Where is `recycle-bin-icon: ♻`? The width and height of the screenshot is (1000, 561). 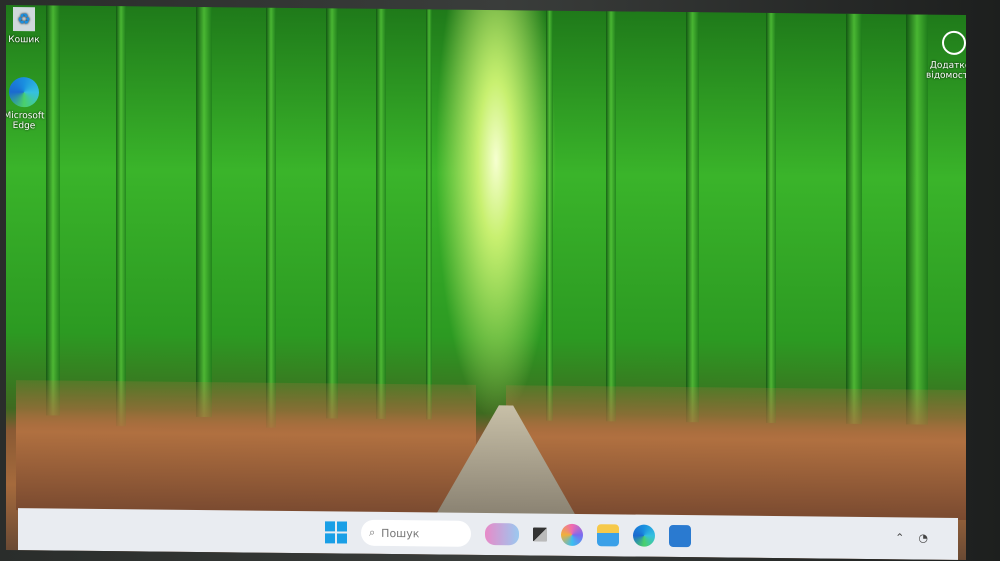
recycle-bin-icon: ♻ is located at coordinates (24, 19).